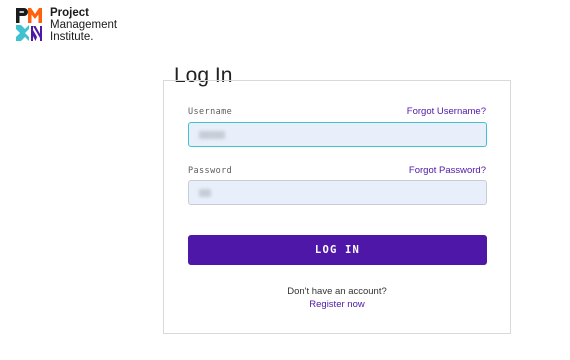 The width and height of the screenshot is (570, 360). I want to click on password-masked-value, so click(205, 193).